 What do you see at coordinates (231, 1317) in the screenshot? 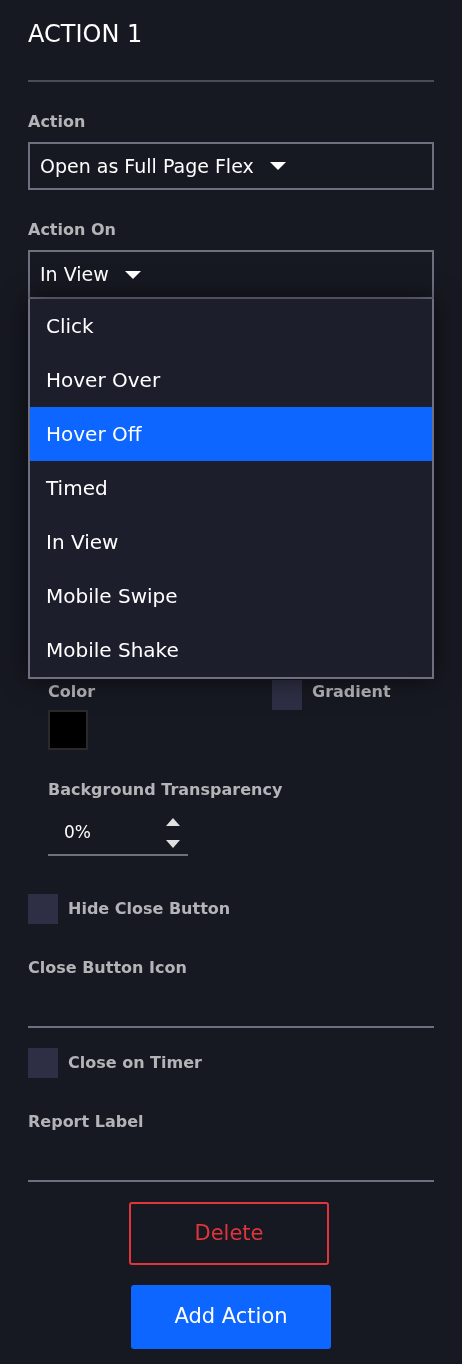
I see `add-action-button: Add Action` at bounding box center [231, 1317].